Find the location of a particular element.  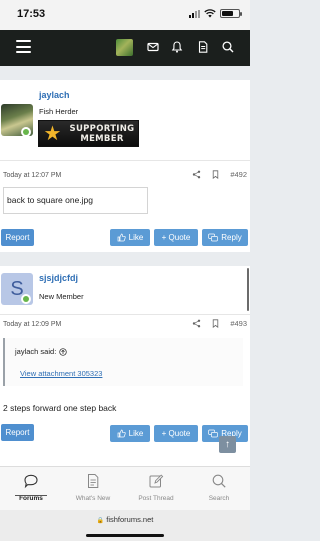

tab-forums: Forums is located at coordinates (31, 489).